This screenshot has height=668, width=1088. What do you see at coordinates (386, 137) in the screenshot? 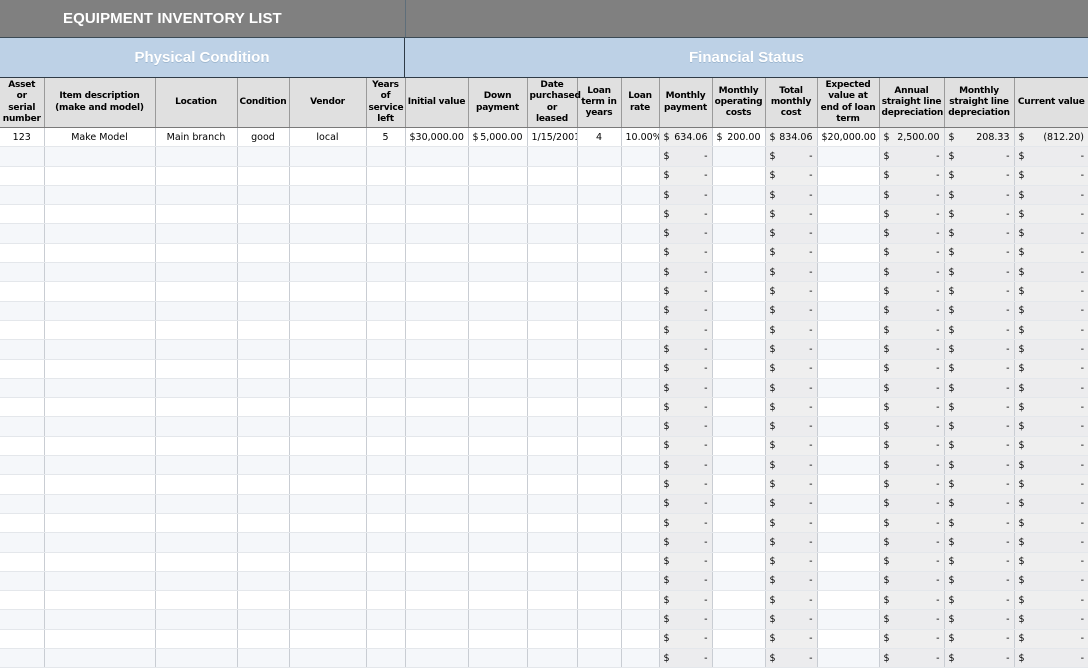
I see `cell-years: 5` at bounding box center [386, 137].